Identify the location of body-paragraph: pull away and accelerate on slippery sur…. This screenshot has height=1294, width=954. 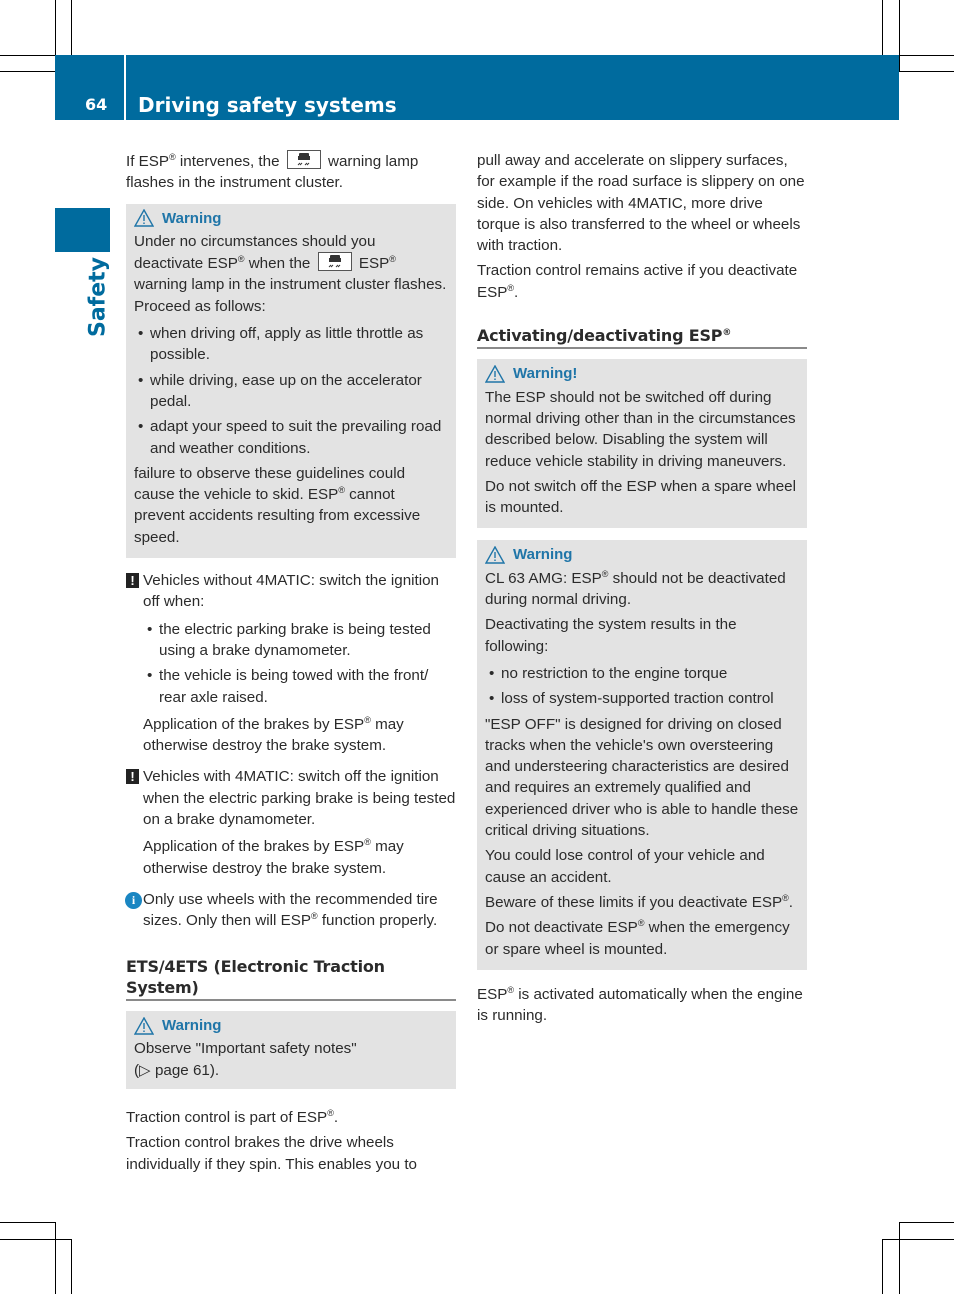
(641, 203).